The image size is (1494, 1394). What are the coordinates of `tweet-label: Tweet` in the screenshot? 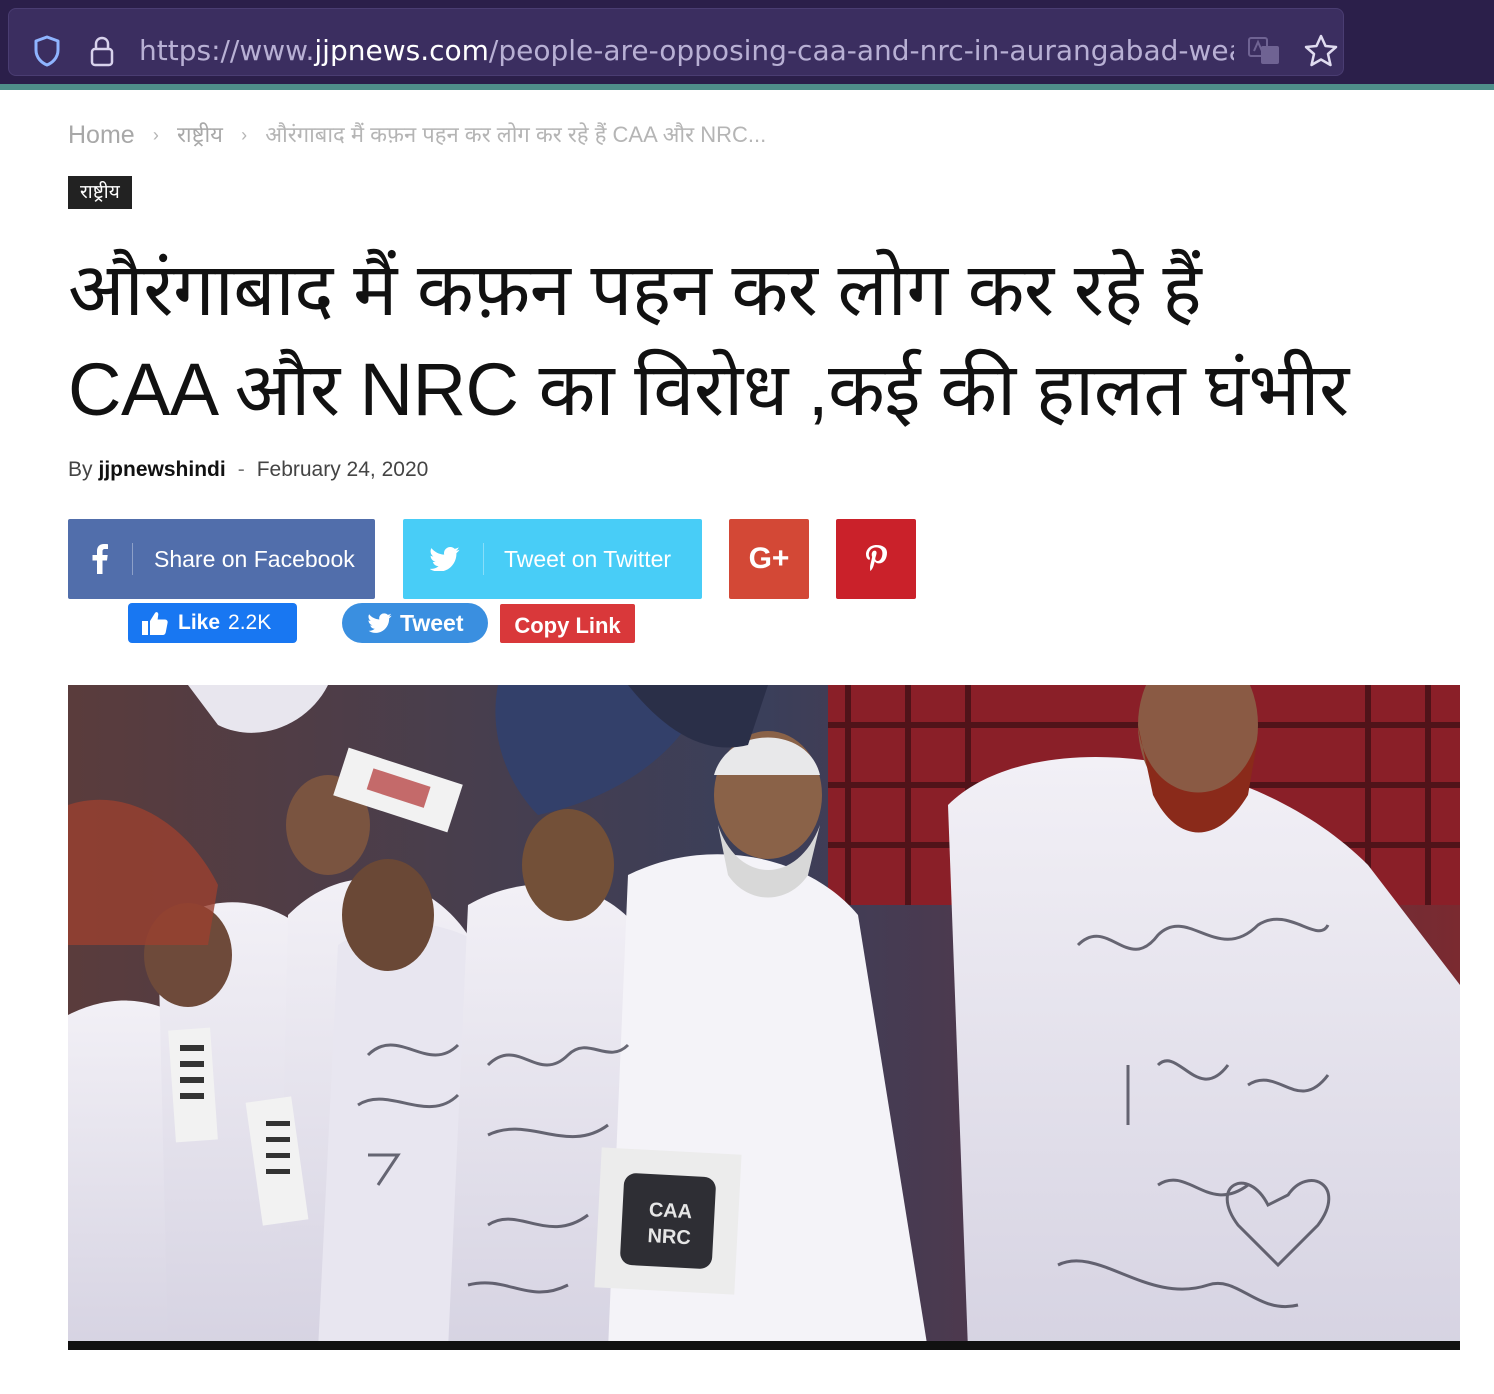 It's located at (432, 622).